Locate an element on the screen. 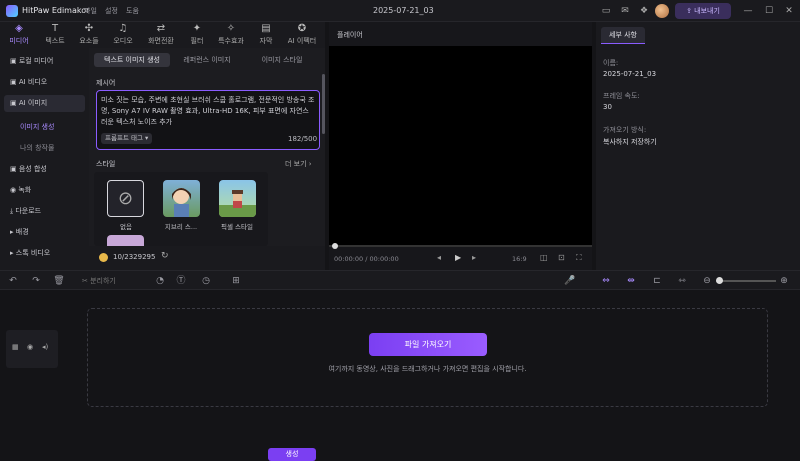 The width and height of the screenshot is (800, 461). prompt-tag-dropdown: 프롬프트 태그 ▾ is located at coordinates (127, 138).